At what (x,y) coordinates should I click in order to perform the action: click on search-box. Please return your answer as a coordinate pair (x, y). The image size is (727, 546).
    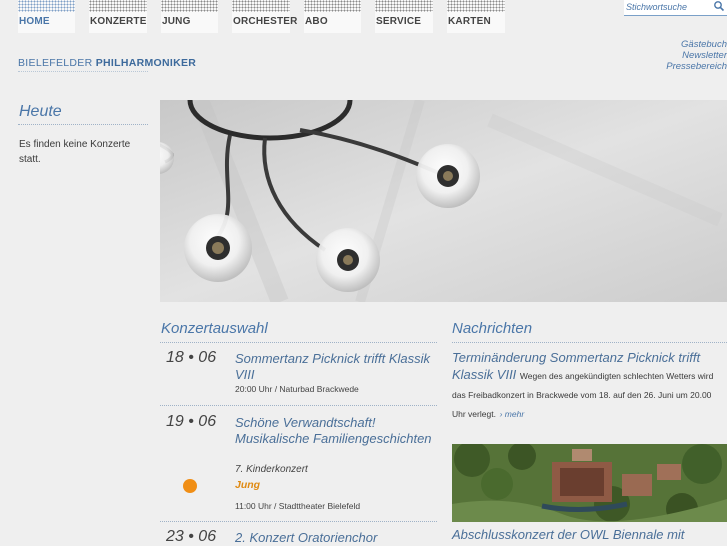
    Looking at the image, I should click on (675, 8).